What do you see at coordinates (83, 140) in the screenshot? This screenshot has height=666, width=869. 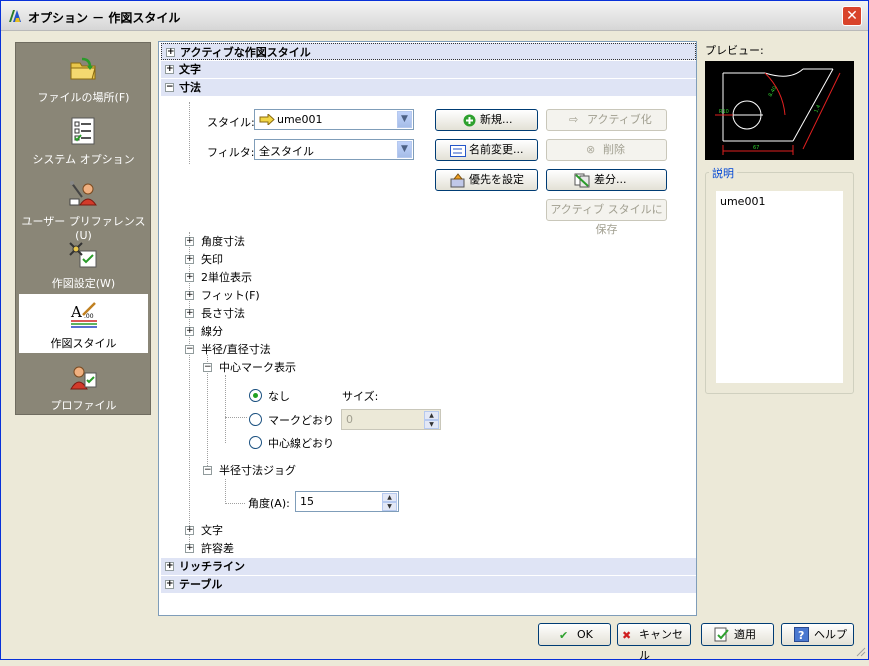 I see `sidebar-item-system-options: システム オプション` at bounding box center [83, 140].